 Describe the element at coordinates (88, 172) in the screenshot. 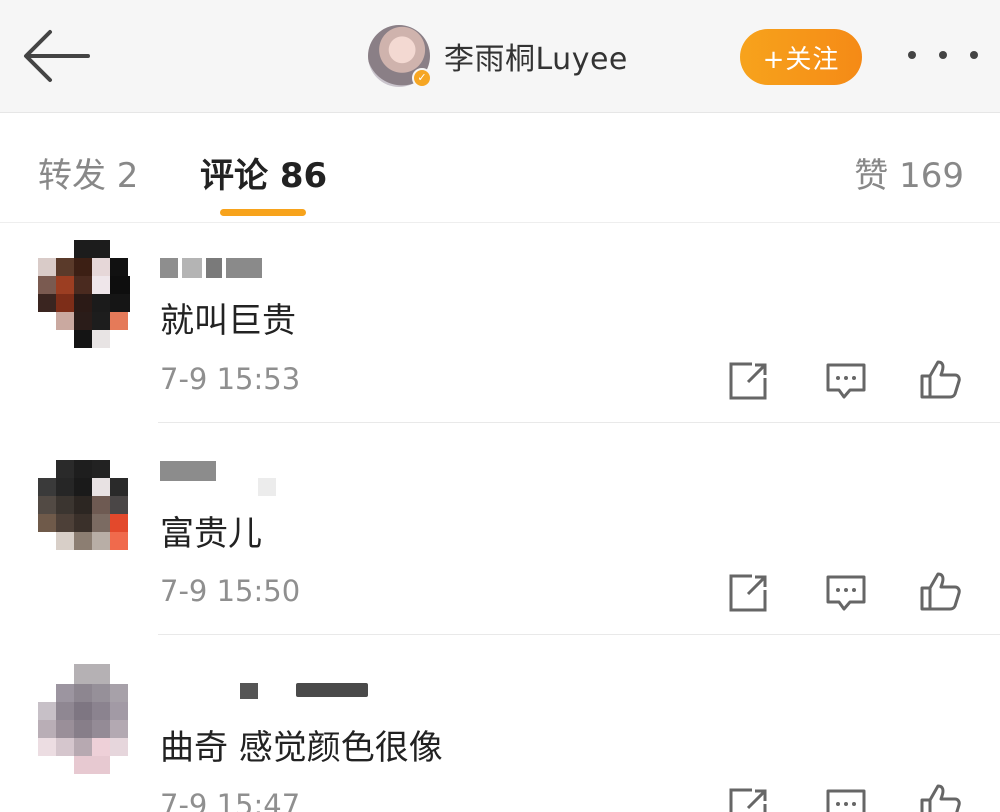

I see `tab-repost: 转发 2` at that location.